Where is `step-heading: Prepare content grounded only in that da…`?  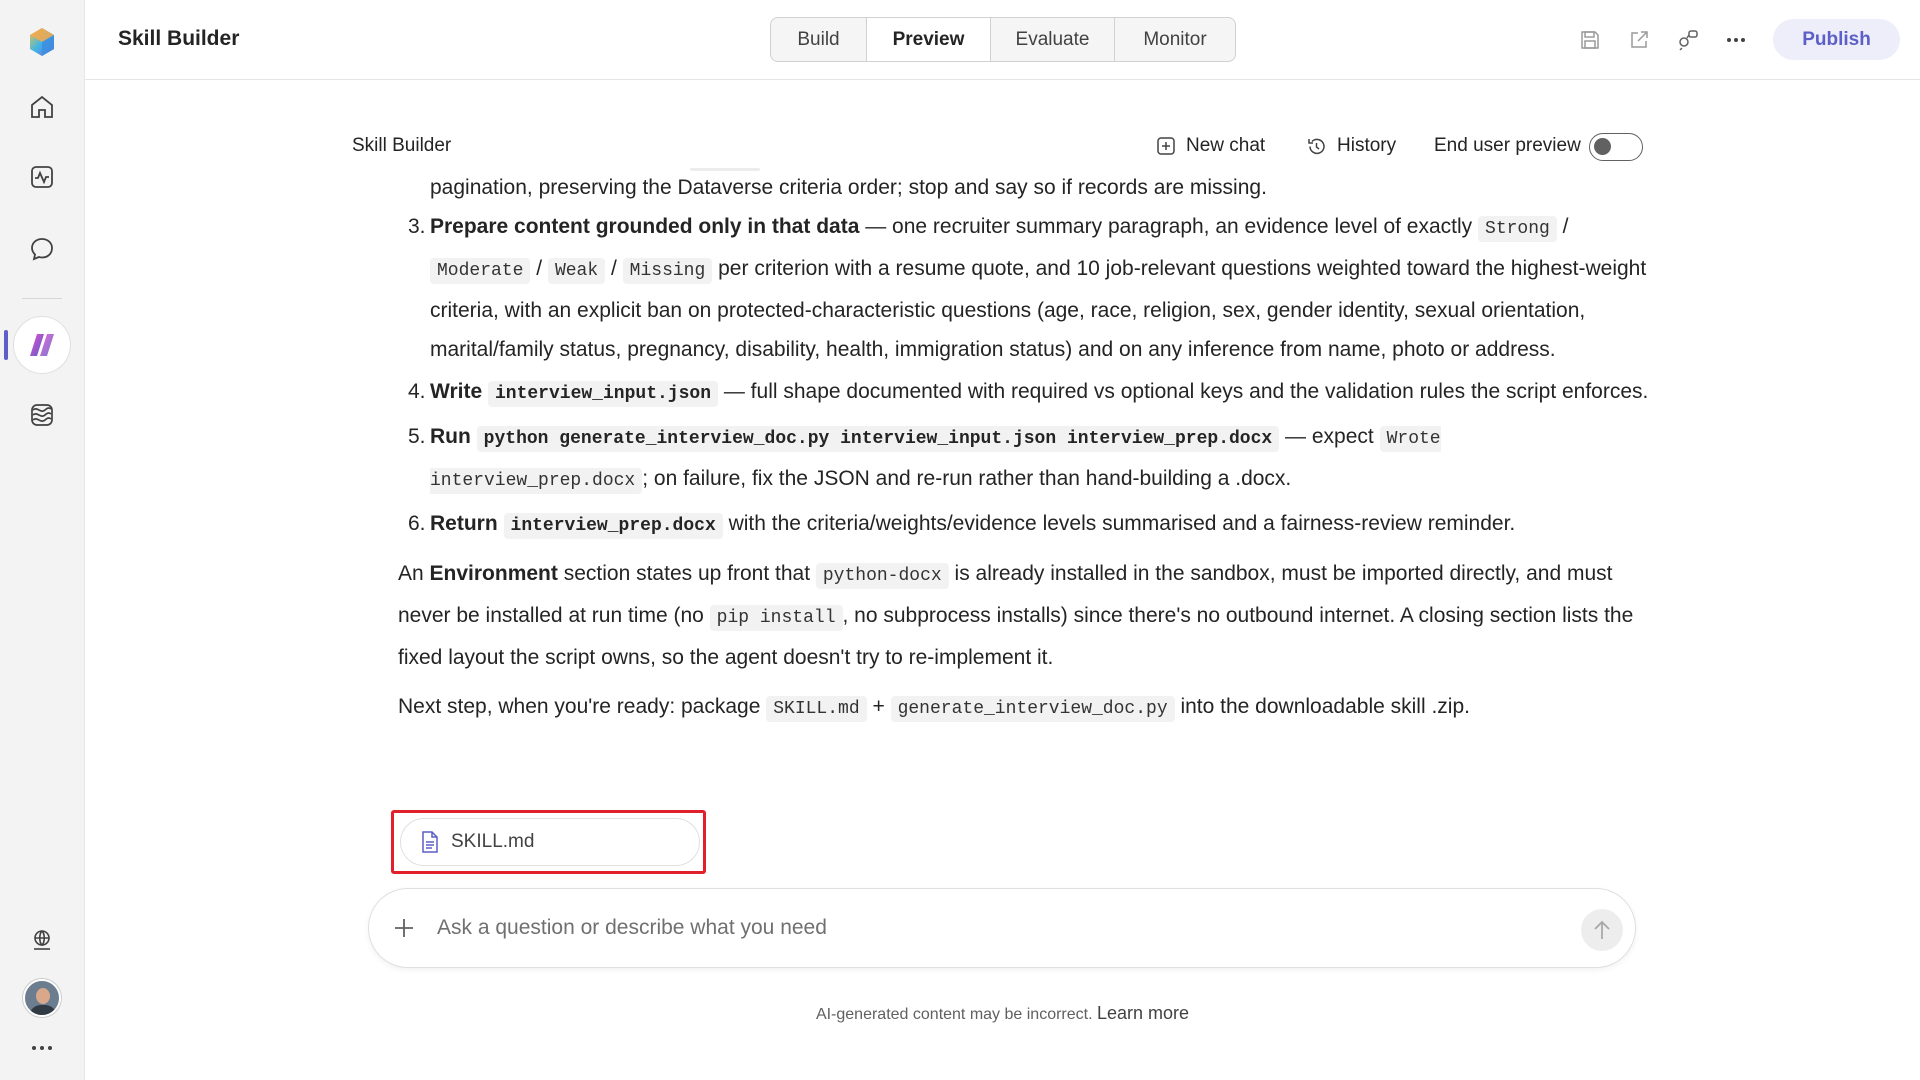 step-heading: Prepare content grounded only in that da… is located at coordinates (645, 226).